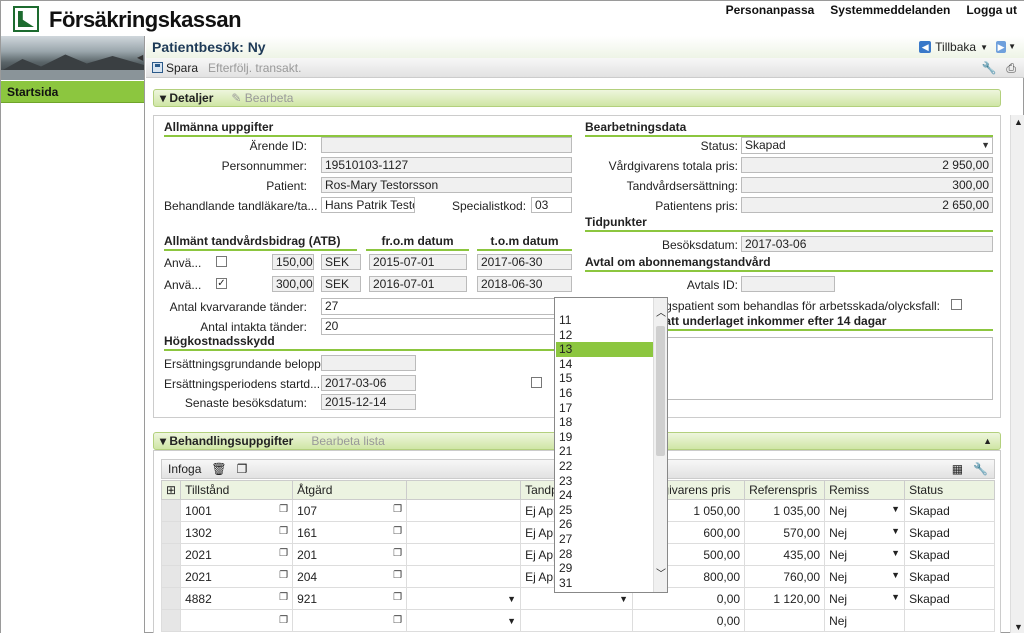 The image size is (1024, 633). Describe the element at coordinates (221, 283) in the screenshot. I see `atb-row2-checkbox: ✓` at that location.